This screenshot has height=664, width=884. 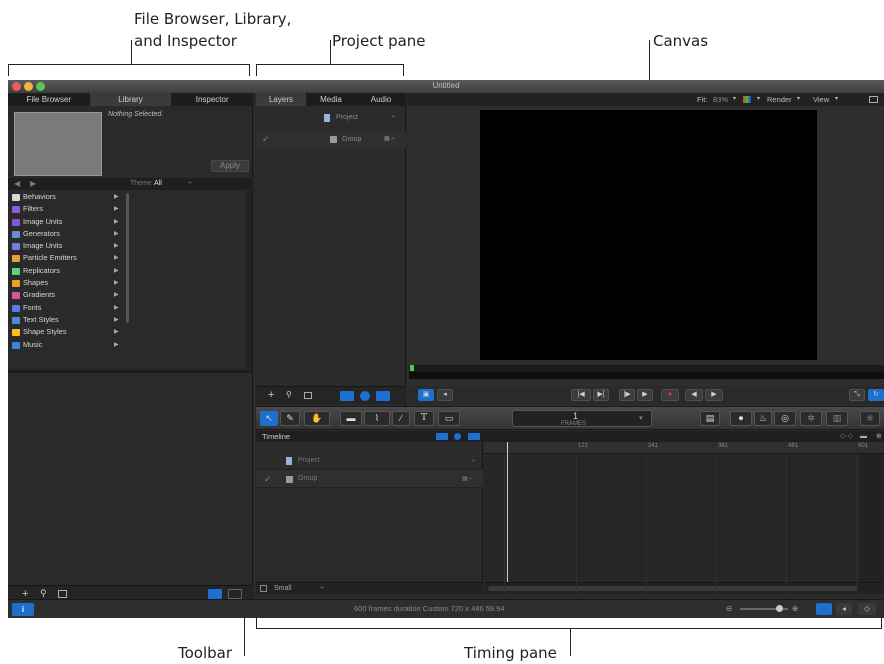 What do you see at coordinates (581, 395) in the screenshot?
I see `go-to-start-button: |◀` at bounding box center [581, 395].